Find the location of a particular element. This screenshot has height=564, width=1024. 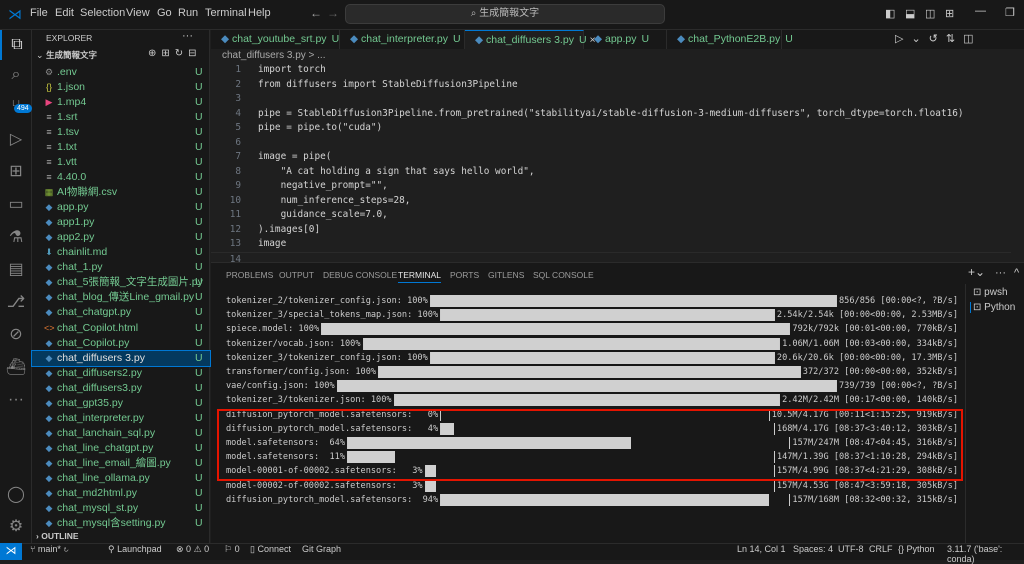

file-item: ◆ chat_line_ollama.py U is located at coordinates (121, 478).